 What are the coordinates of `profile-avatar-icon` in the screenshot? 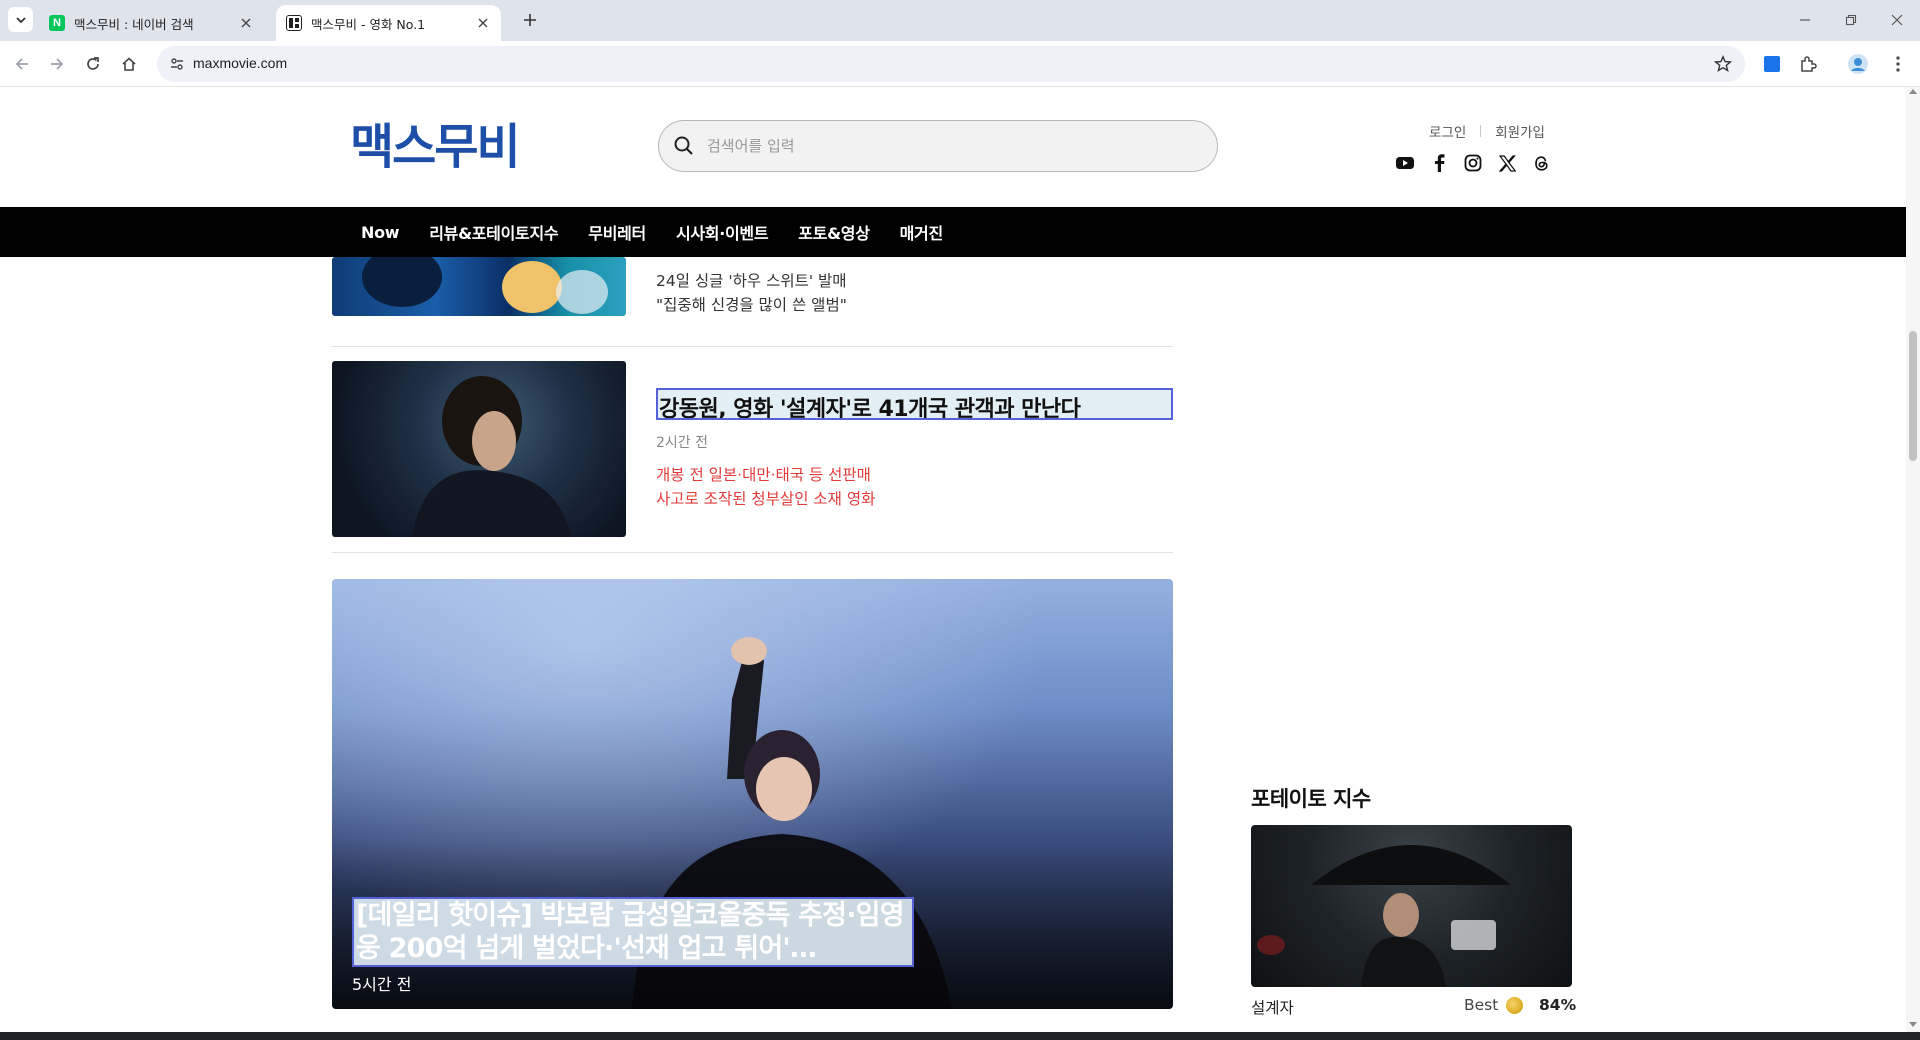 It's located at (1858, 64).